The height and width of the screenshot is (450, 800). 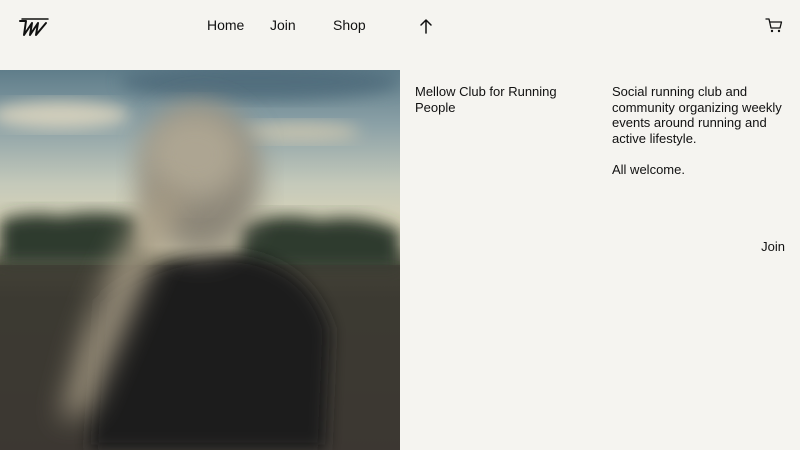 I want to click on join-link: Join, so click(x=773, y=247).